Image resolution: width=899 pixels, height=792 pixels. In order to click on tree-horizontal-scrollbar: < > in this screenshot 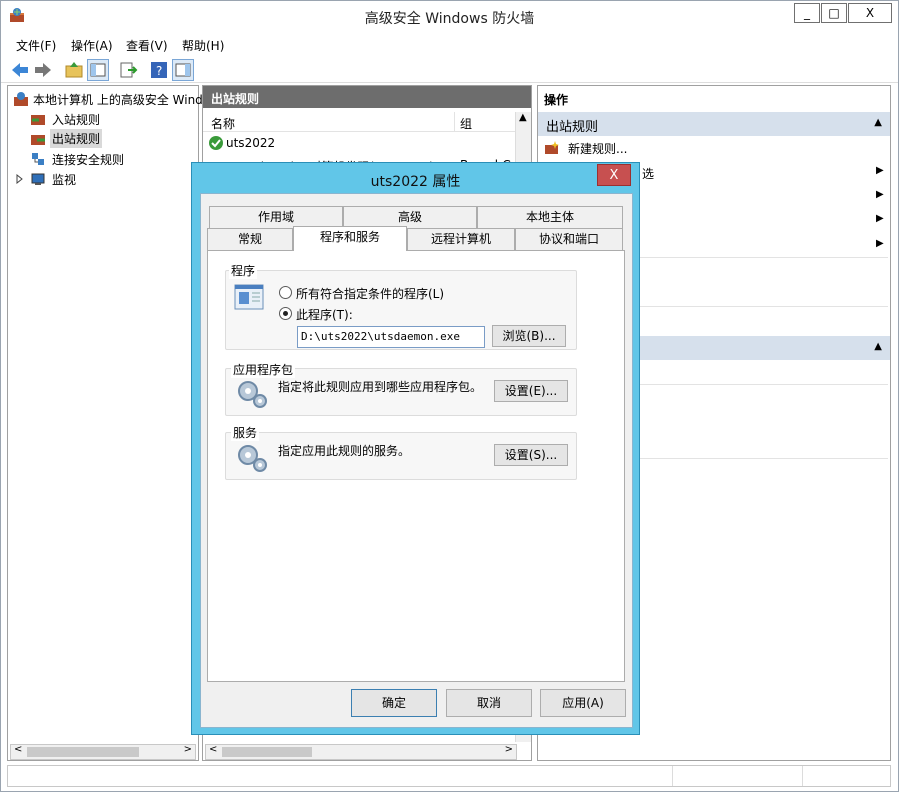, I will do `click(103, 752)`.